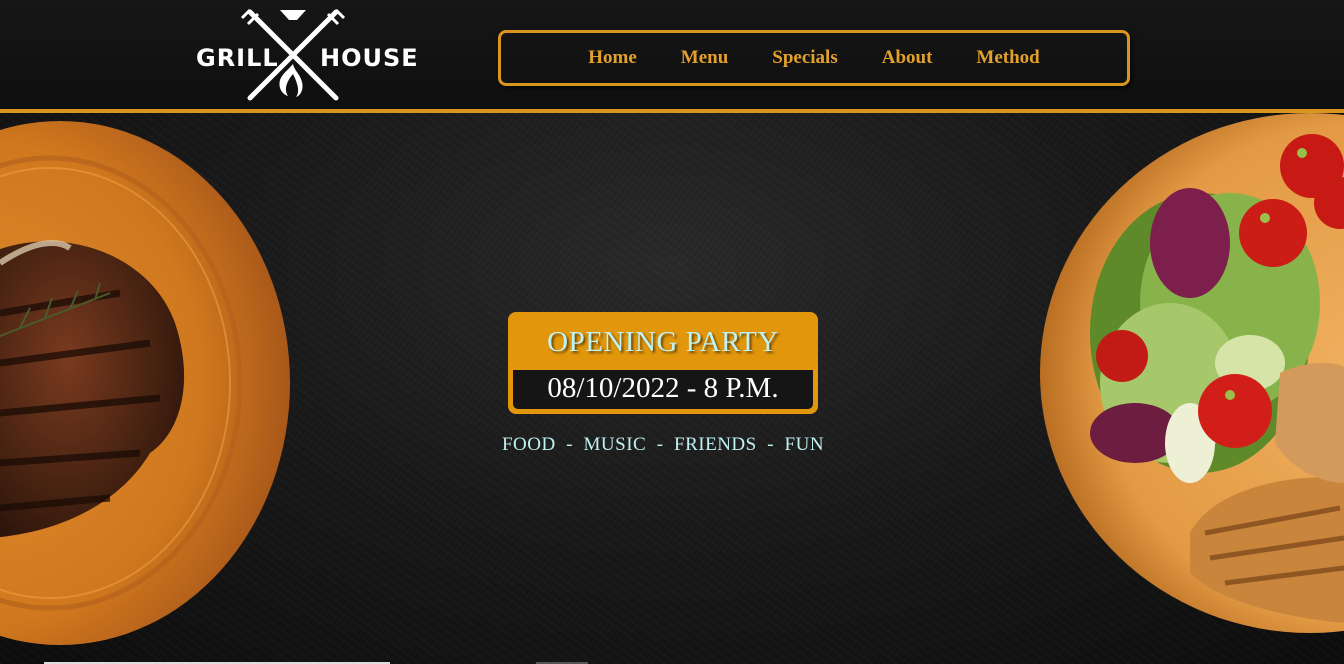 The width and height of the screenshot is (1344, 664). I want to click on nav-about: About, so click(907, 58).